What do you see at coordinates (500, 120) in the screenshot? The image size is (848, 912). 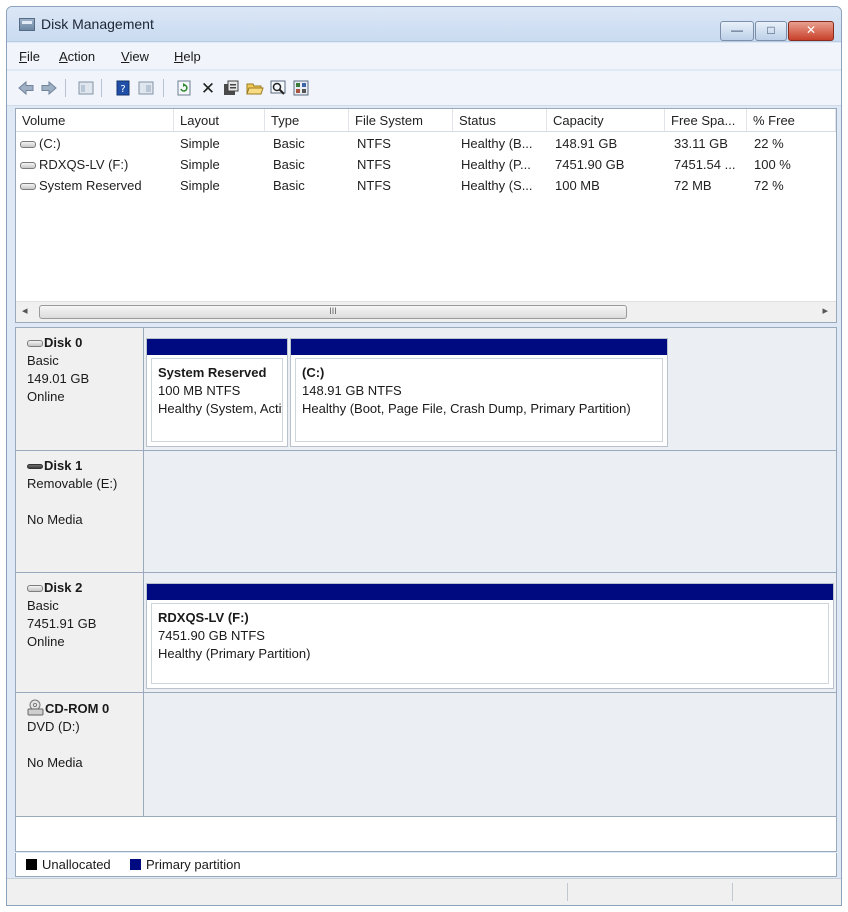 I see `column-header-status: Status` at bounding box center [500, 120].